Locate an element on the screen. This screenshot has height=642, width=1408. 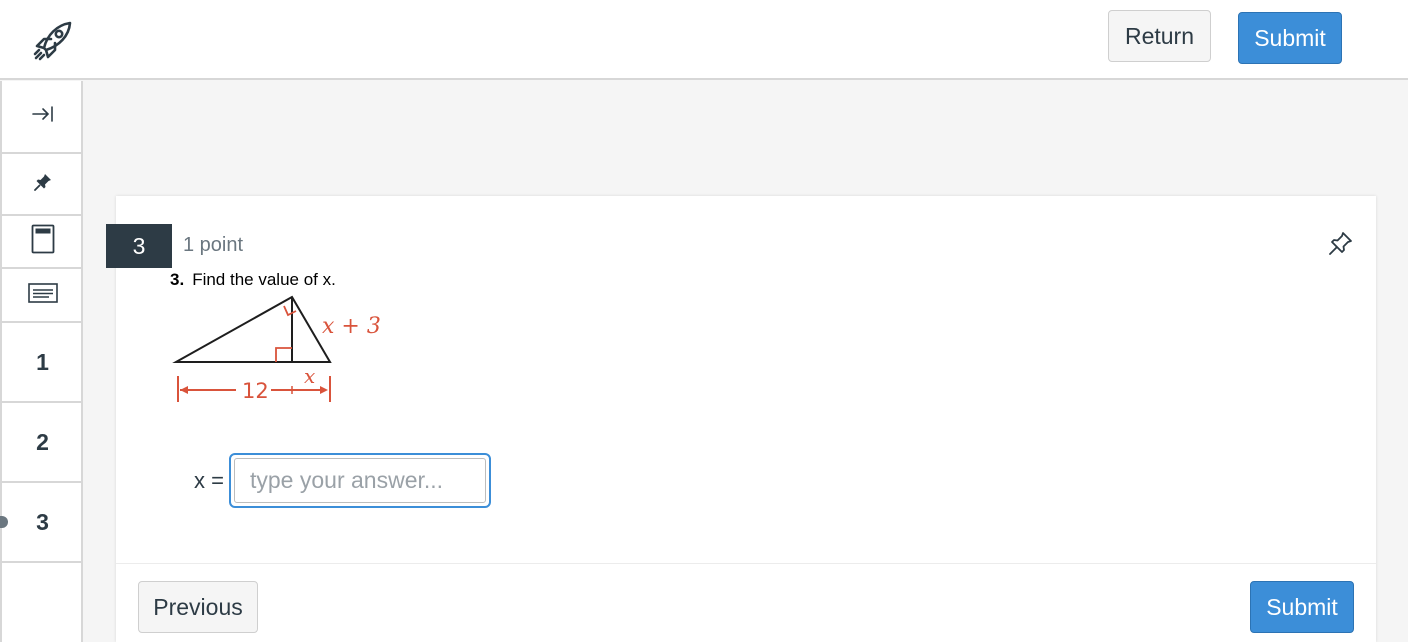
previous-button: Previous is located at coordinates (198, 607).